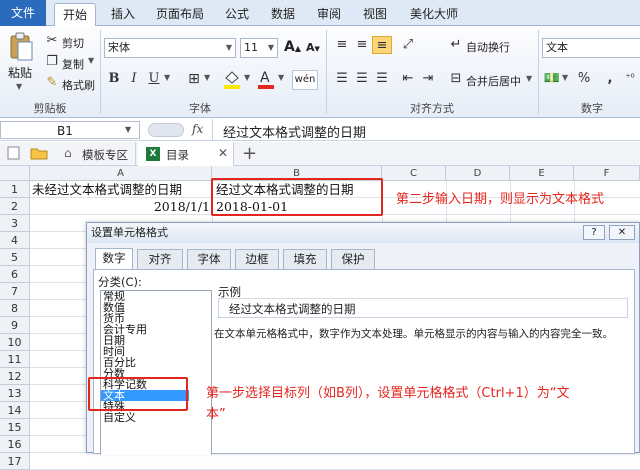  What do you see at coordinates (15, 359) in the screenshot?
I see `row-header: 11` at bounding box center [15, 359].